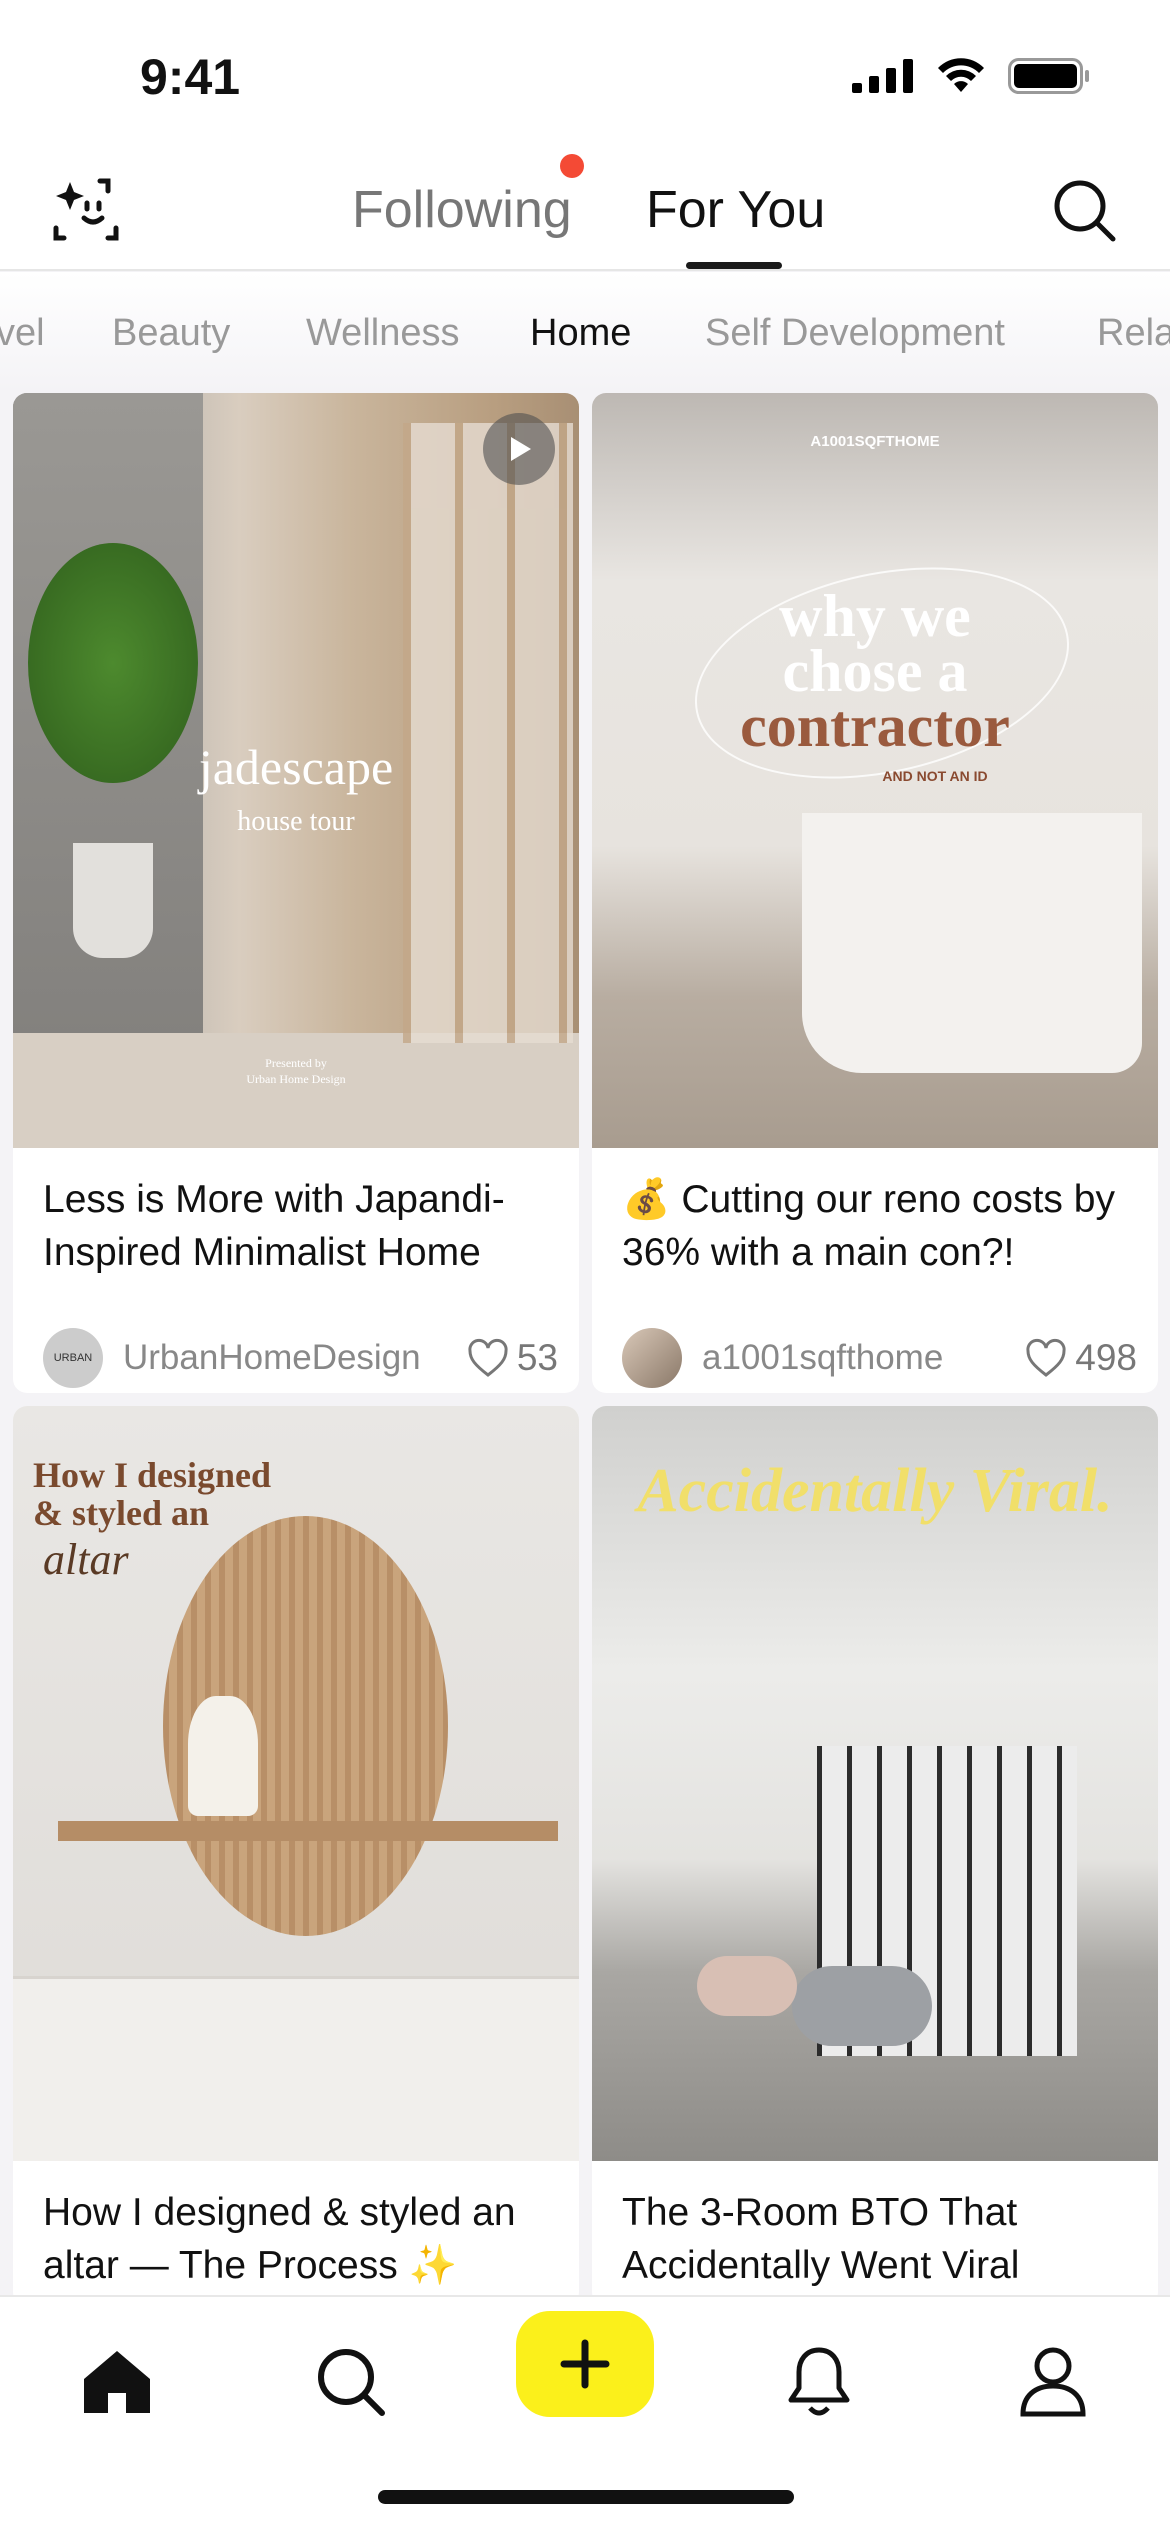 The image size is (1170, 2532). Describe the element at coordinates (519, 449) in the screenshot. I see `video-play-icon` at that location.